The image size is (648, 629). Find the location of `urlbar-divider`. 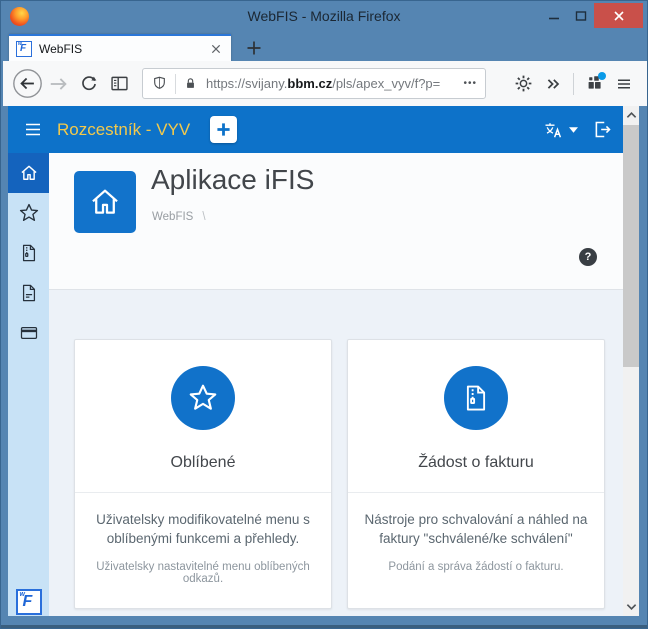

urlbar-divider is located at coordinates (175, 83).